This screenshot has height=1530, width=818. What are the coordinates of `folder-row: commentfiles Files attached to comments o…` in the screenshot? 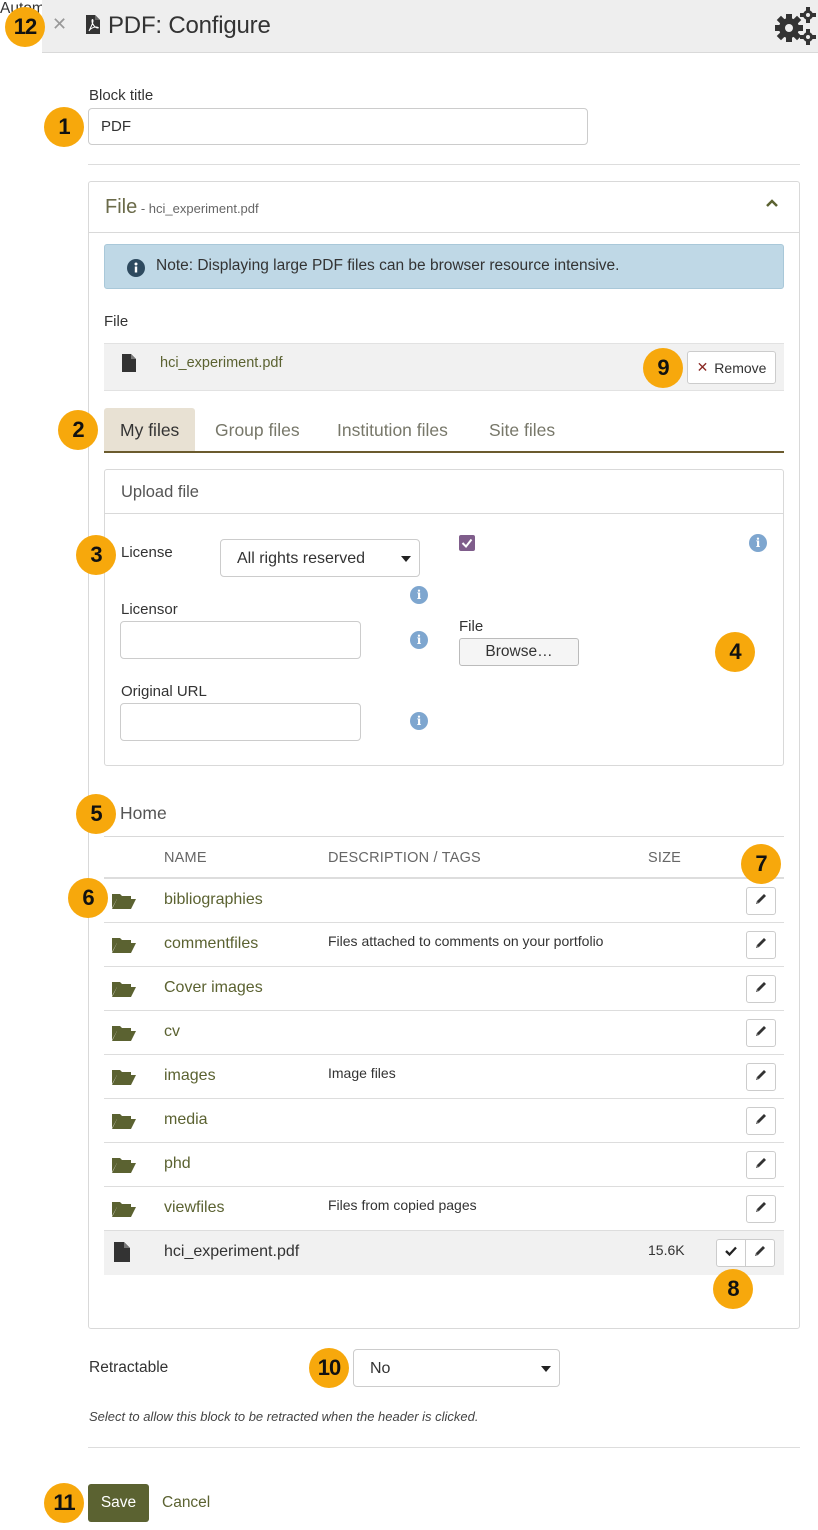 It's located at (444, 945).